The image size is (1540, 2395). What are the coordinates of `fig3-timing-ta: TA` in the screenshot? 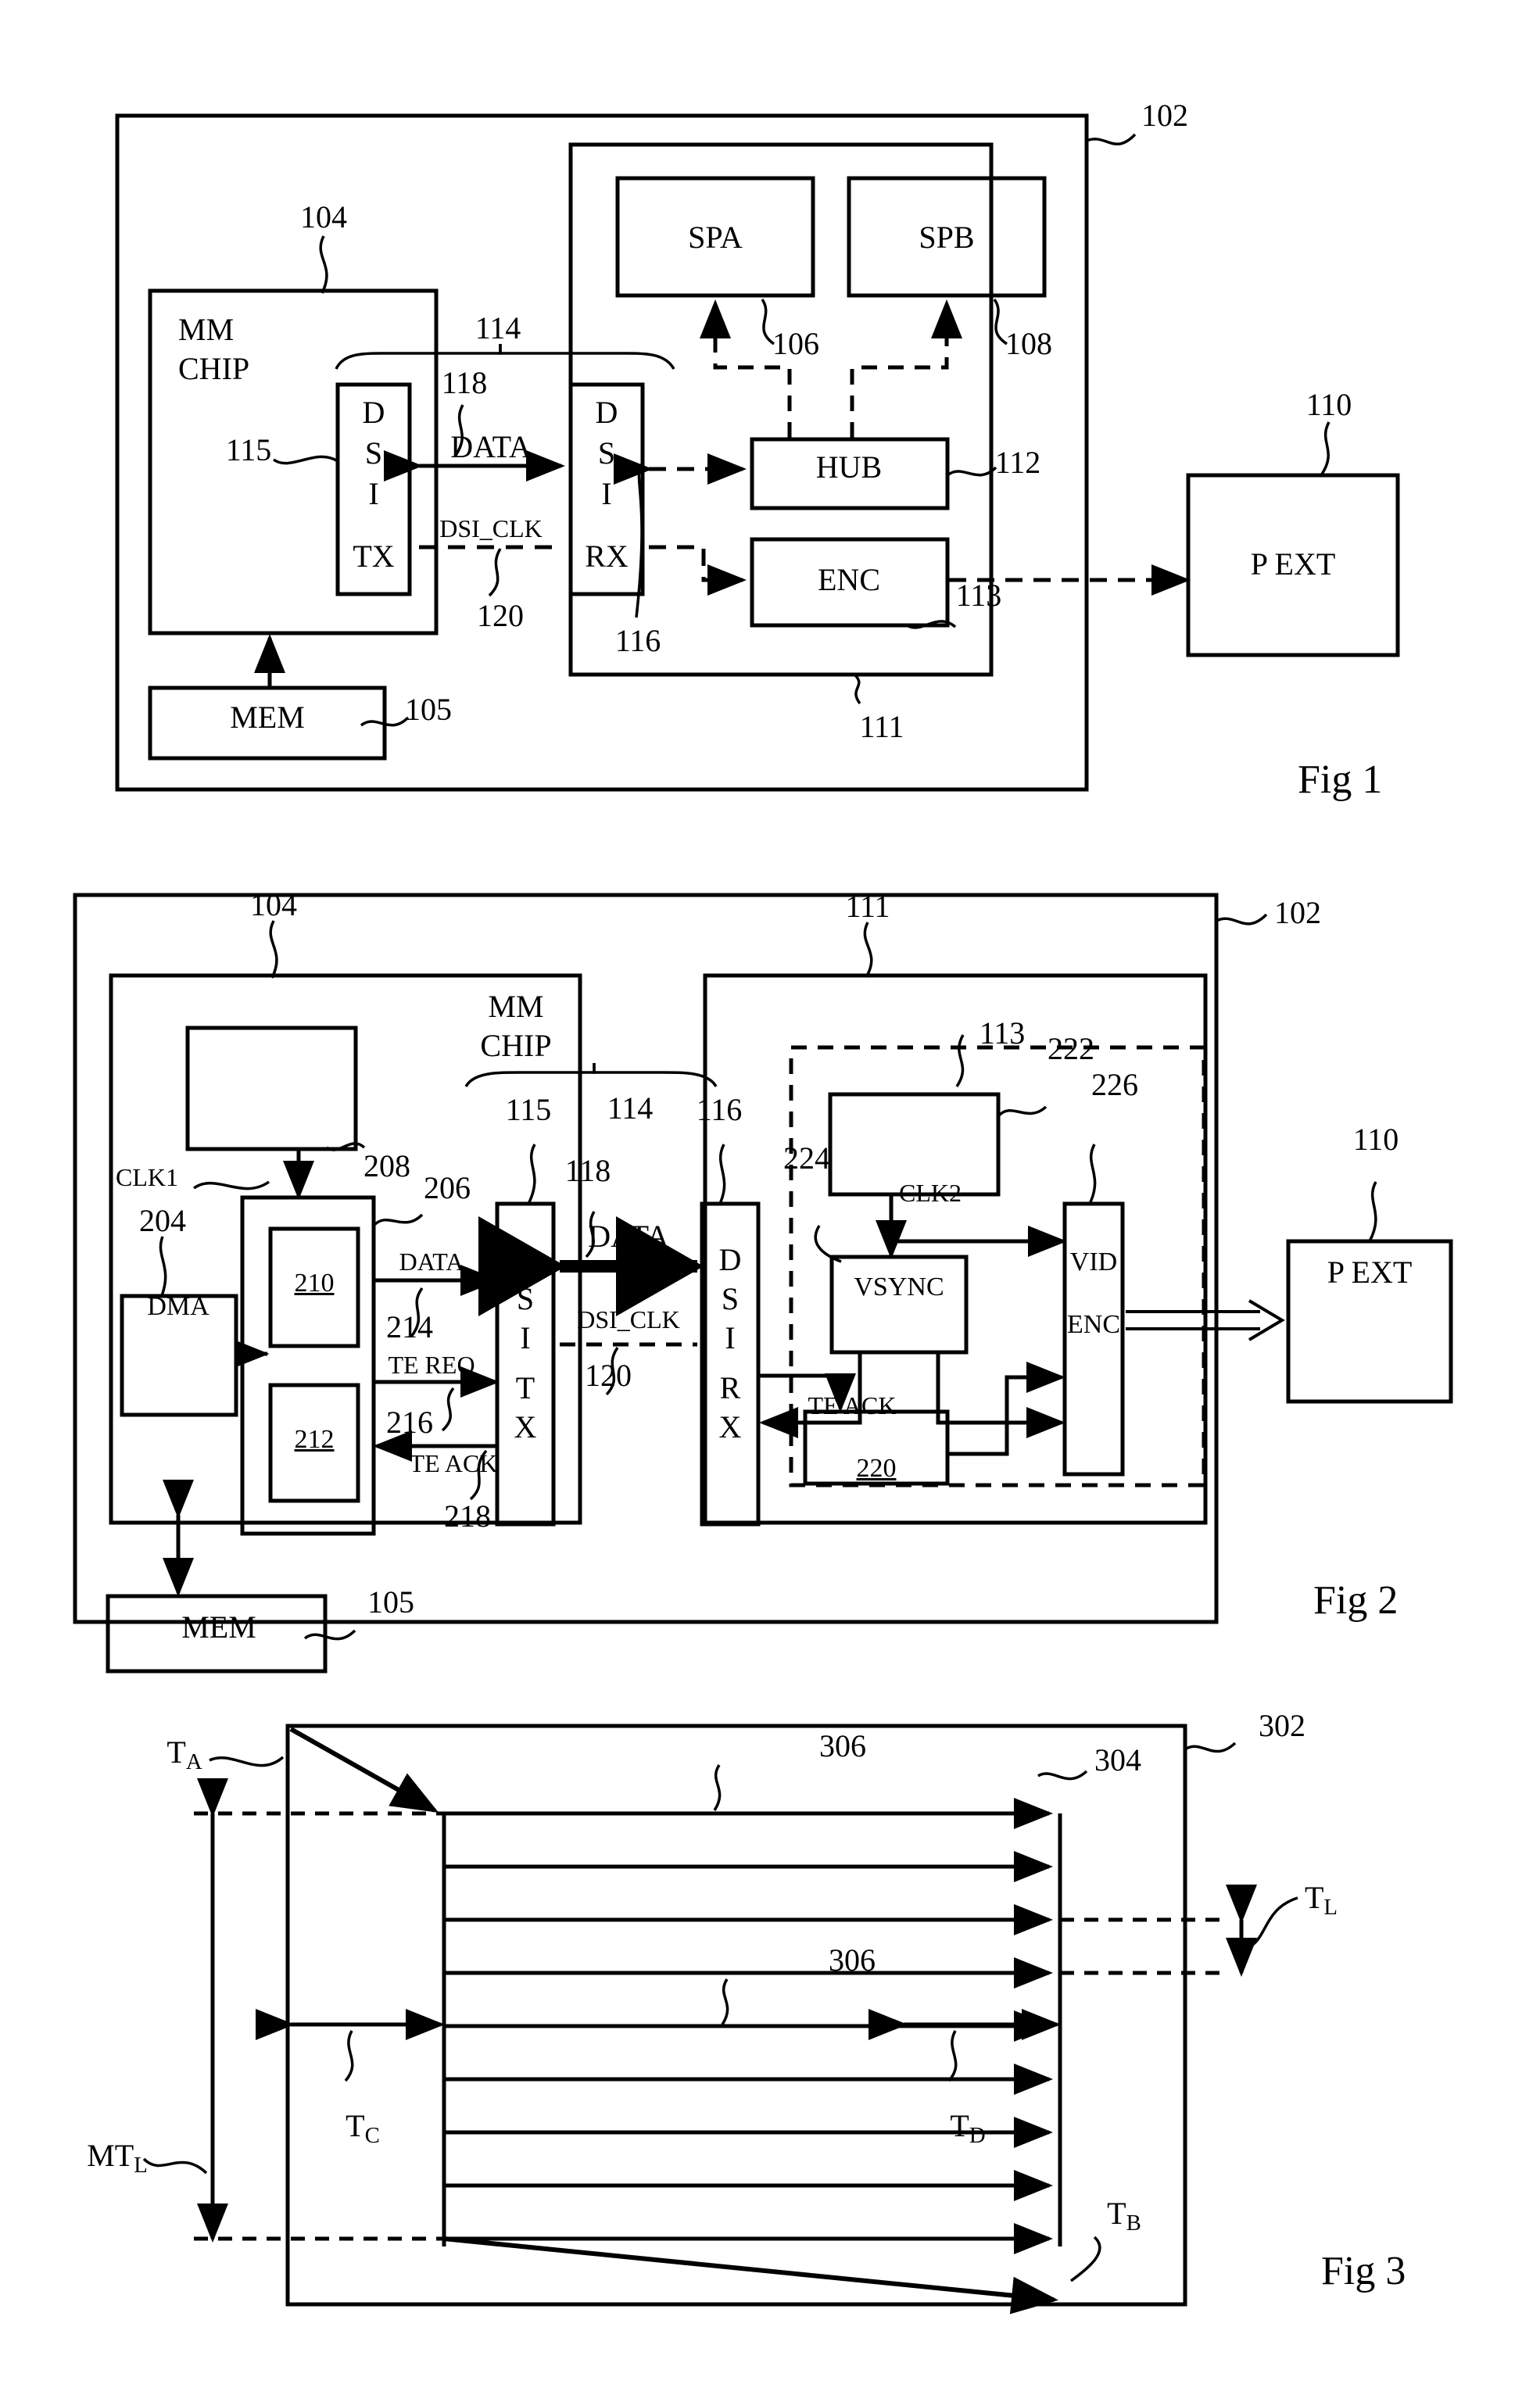 It's located at (184, 1755).